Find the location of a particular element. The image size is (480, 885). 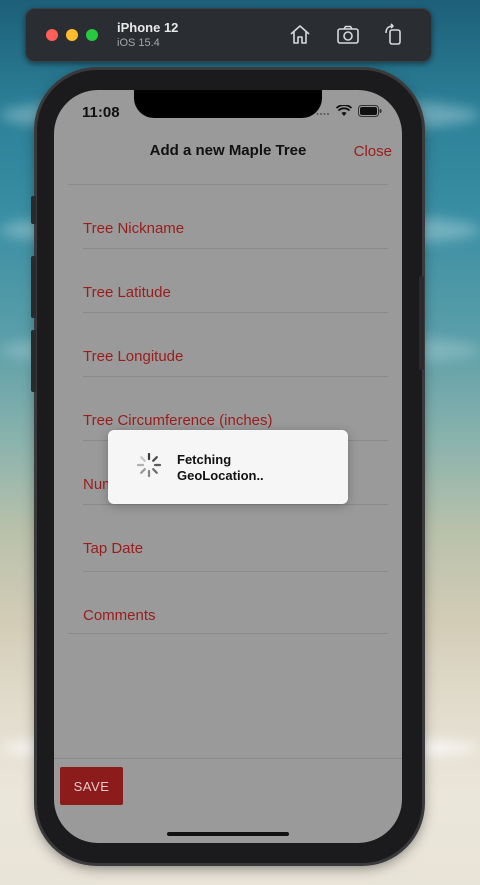

power-button is located at coordinates (421, 323).